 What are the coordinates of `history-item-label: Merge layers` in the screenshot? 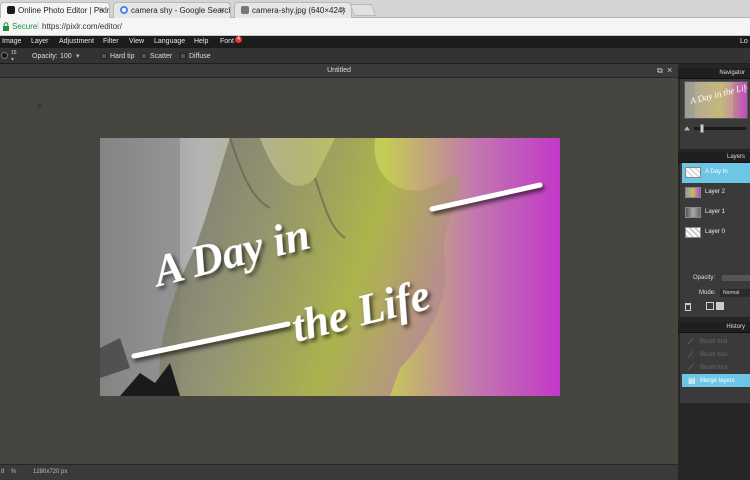 It's located at (717, 381).